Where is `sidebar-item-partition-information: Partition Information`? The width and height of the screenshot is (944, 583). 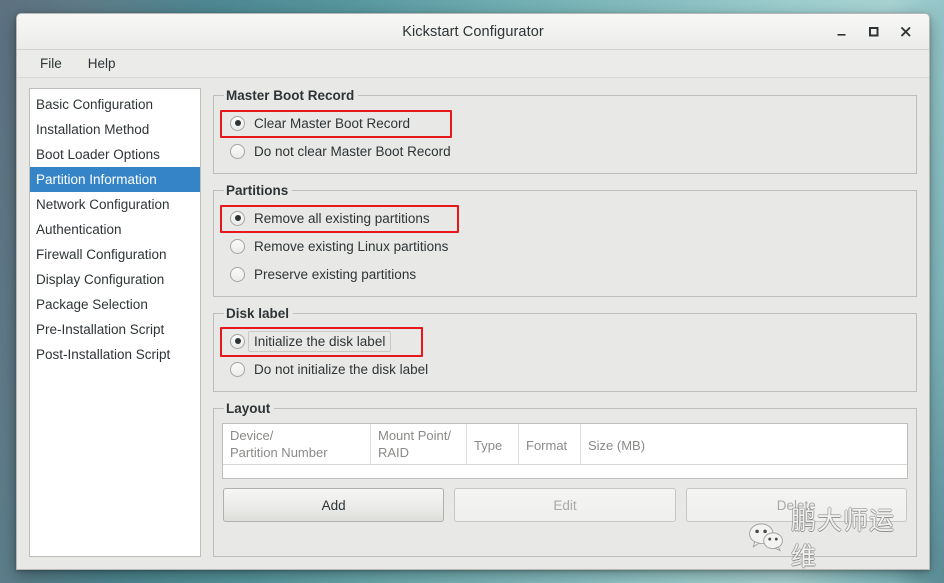 sidebar-item-partition-information: Partition Information is located at coordinates (115, 179).